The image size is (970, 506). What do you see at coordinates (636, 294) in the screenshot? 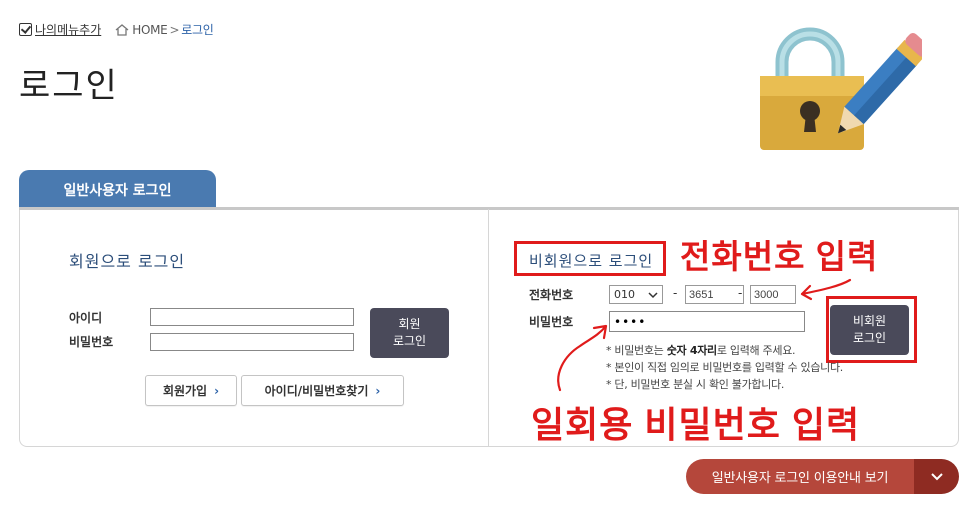
I see `phone-prefix-select: 010` at bounding box center [636, 294].